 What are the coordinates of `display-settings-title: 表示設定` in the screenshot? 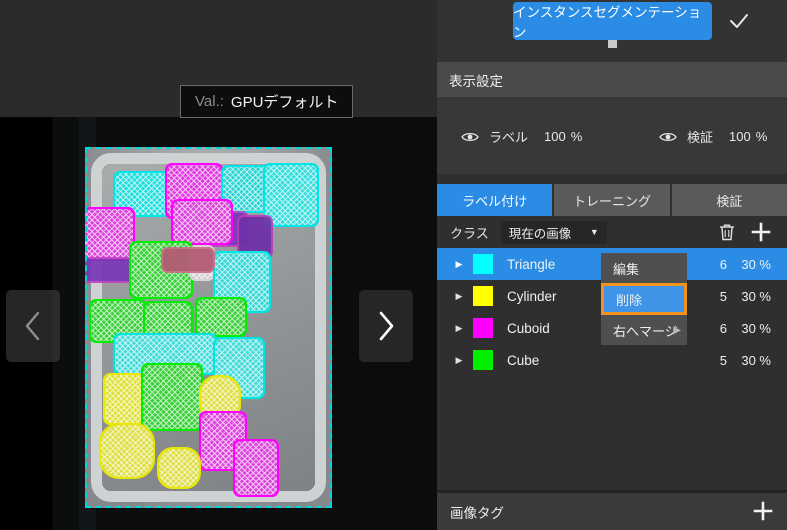 It's located at (476, 81).